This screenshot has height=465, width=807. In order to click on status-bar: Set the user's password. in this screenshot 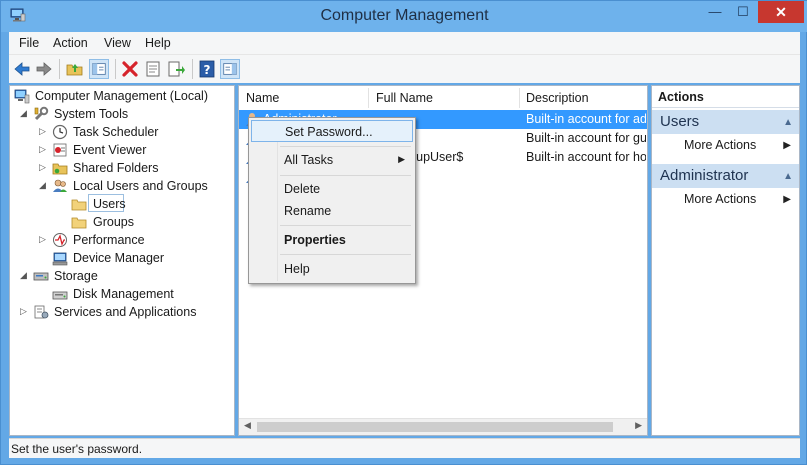, I will do `click(404, 448)`.